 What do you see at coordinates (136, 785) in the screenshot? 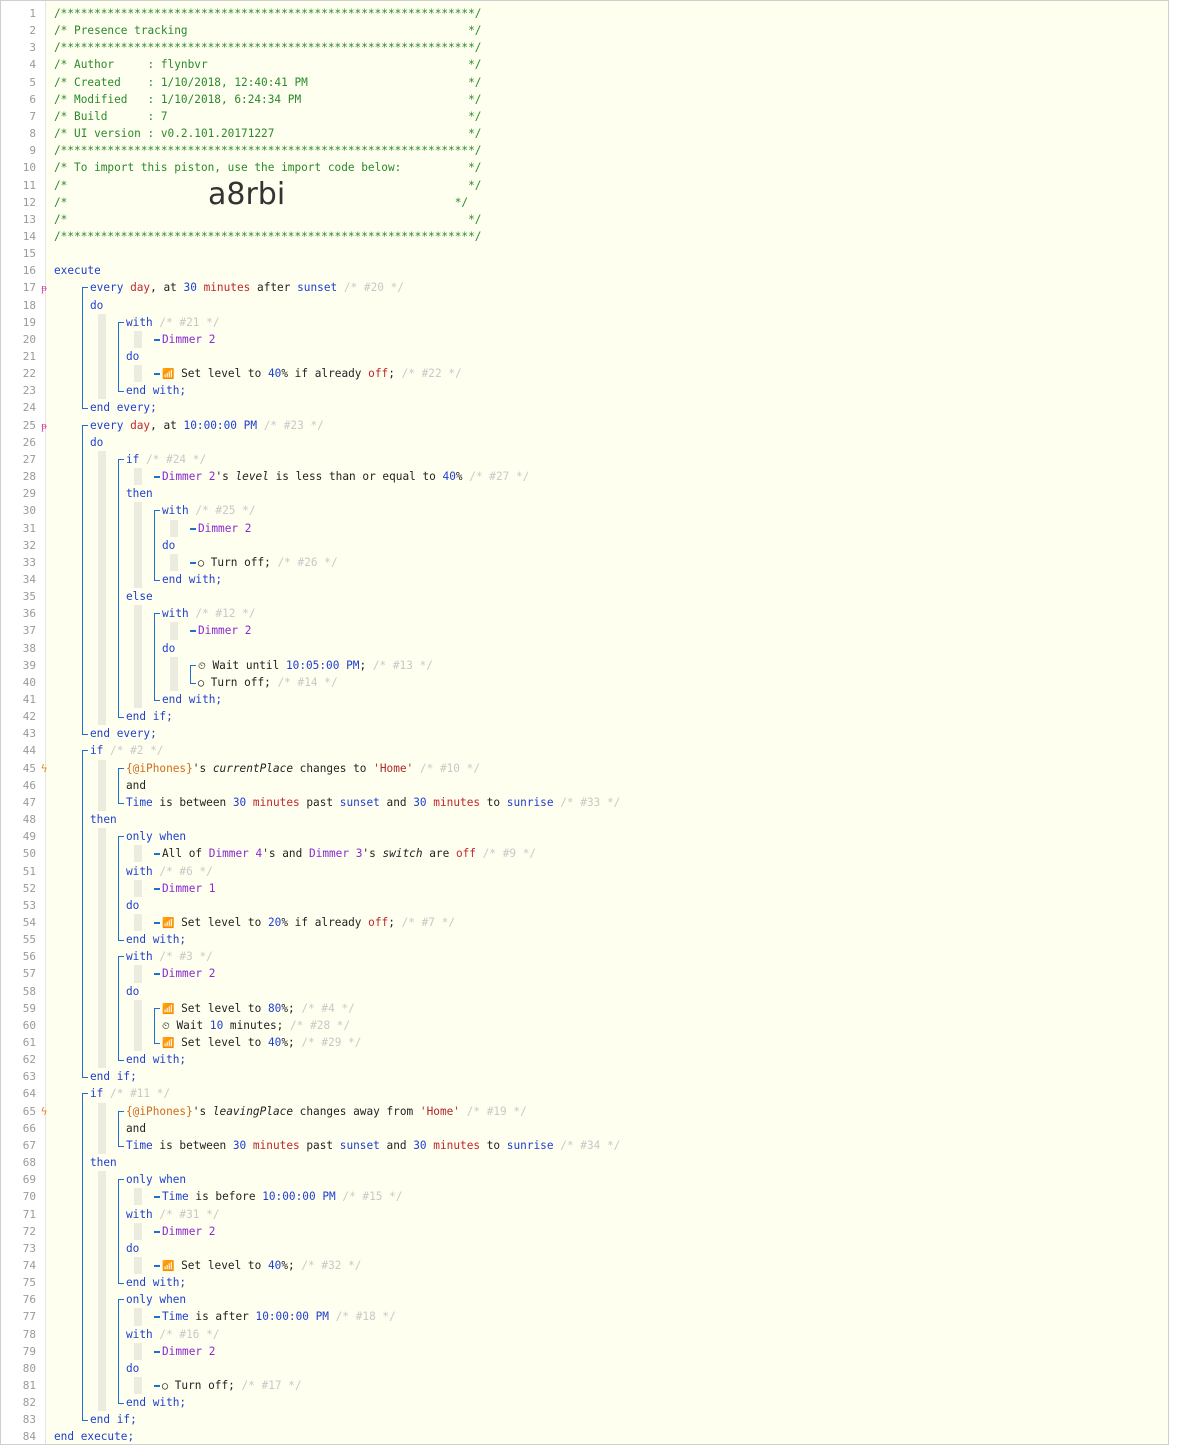
I see `code-statement: and` at bounding box center [136, 785].